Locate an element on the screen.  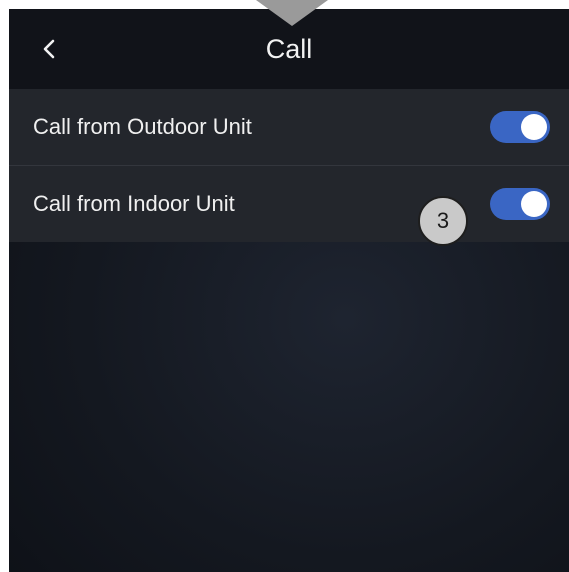
setting-row-outdoor-unit: Call from Outdoor Unit is located at coordinates (289, 127).